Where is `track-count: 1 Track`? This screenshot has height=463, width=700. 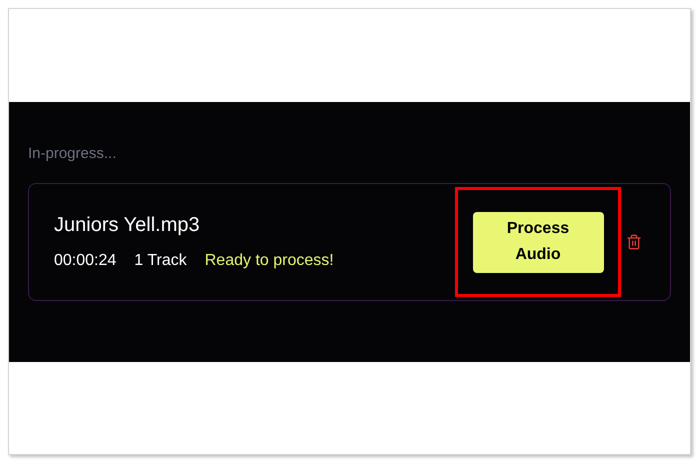
track-count: 1 Track is located at coordinates (160, 261).